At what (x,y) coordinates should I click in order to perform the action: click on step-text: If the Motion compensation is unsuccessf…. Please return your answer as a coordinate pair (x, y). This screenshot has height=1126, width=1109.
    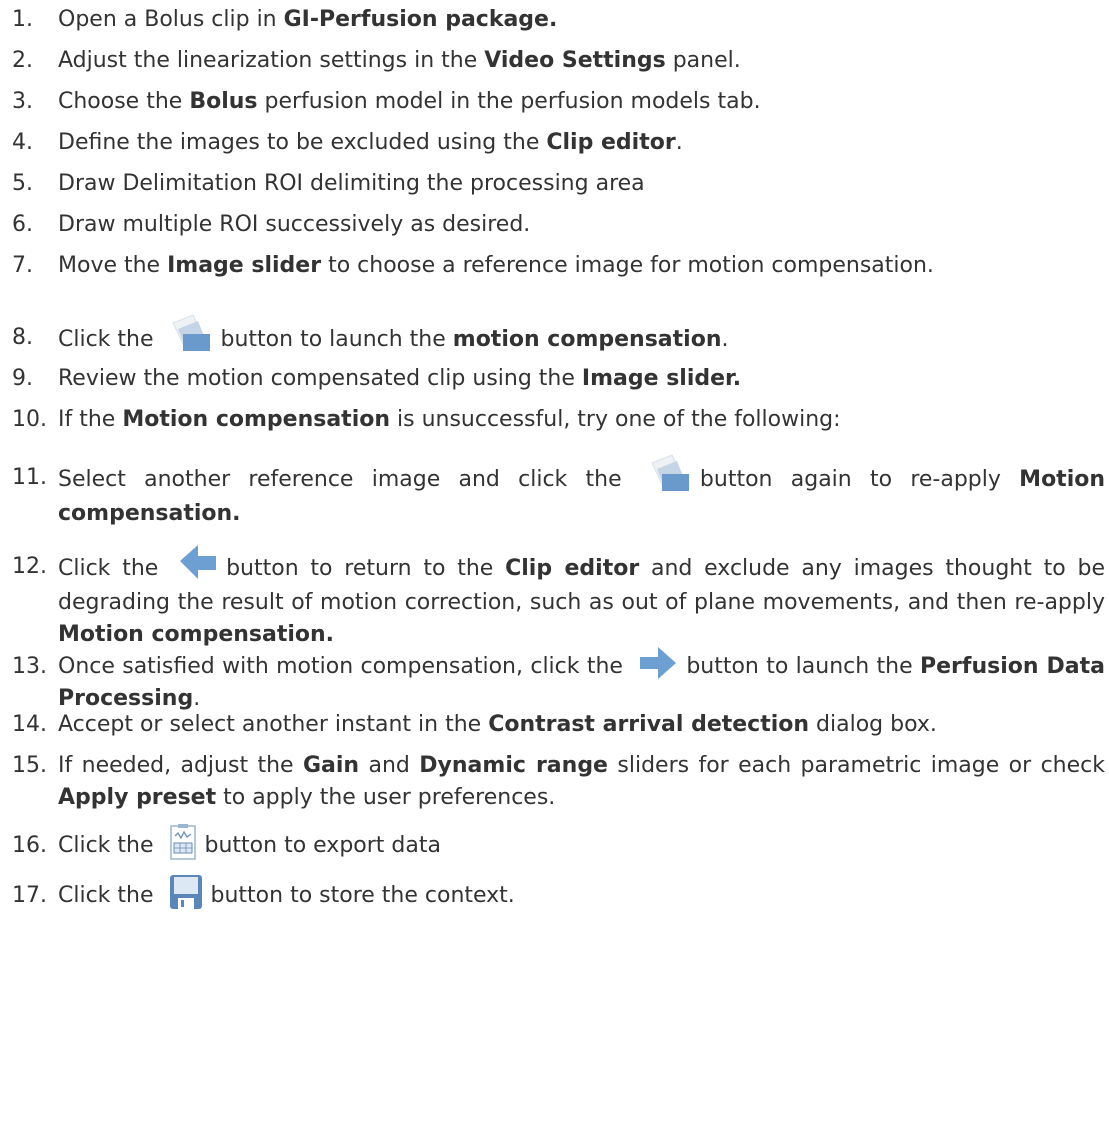
    Looking at the image, I should click on (558, 420).